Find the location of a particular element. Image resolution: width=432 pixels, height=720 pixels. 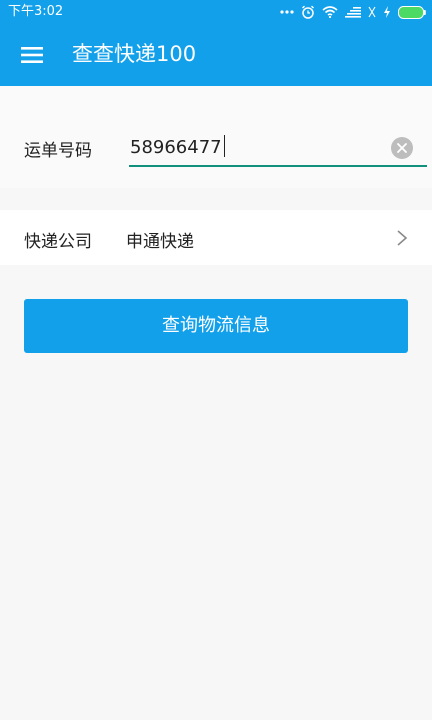

status-icons is located at coordinates (353, 12).